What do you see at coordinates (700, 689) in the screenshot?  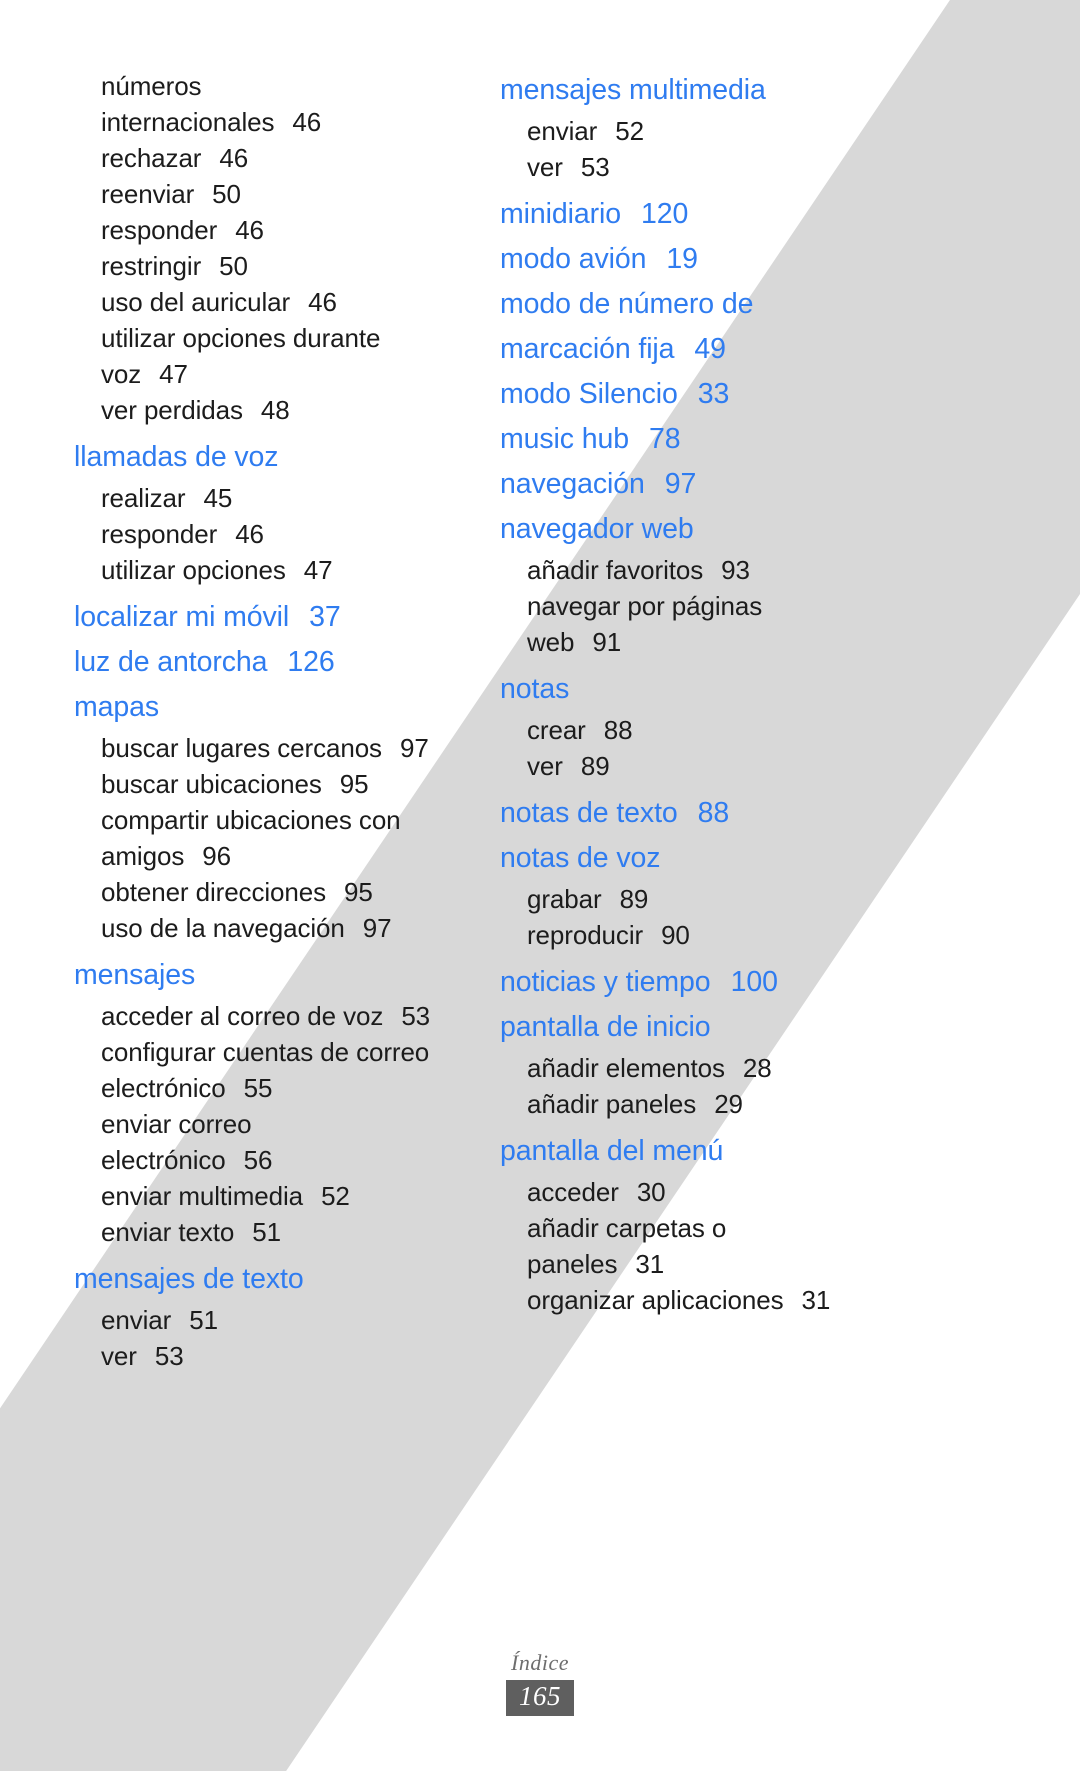 I see `index-entry-heading: notas` at bounding box center [700, 689].